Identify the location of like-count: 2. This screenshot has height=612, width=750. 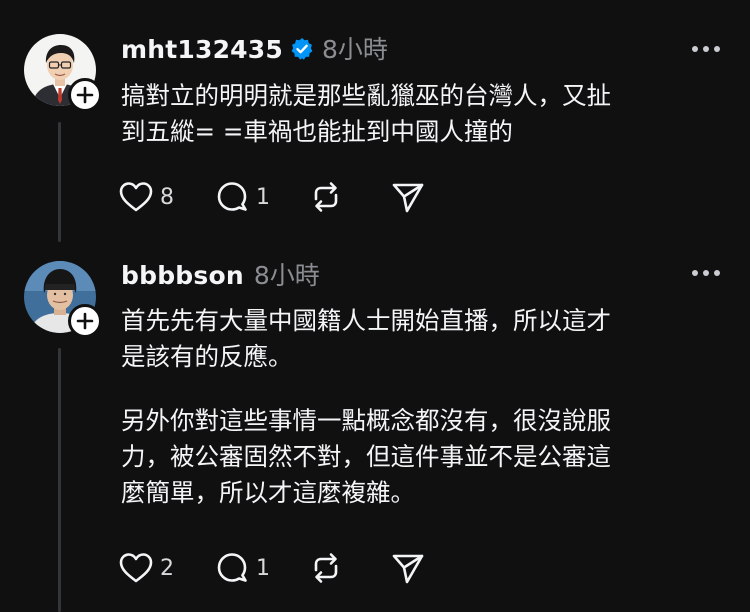
(167, 568).